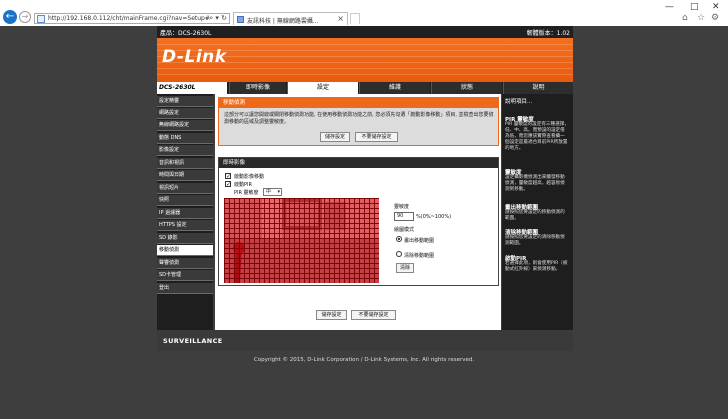  What do you see at coordinates (240, 19) in the screenshot?
I see `tab-favicon-icon` at bounding box center [240, 19].